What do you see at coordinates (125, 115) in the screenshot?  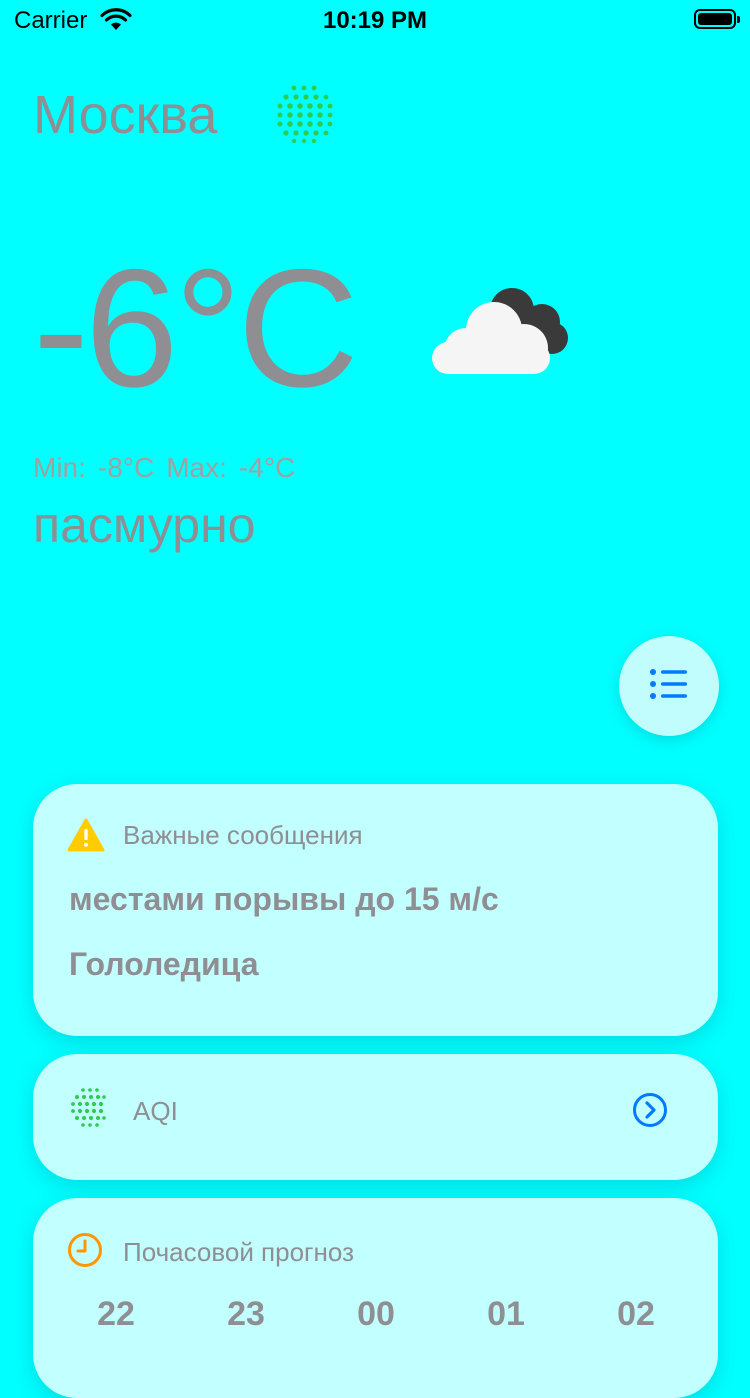 I see `city-name: Москва` at bounding box center [125, 115].